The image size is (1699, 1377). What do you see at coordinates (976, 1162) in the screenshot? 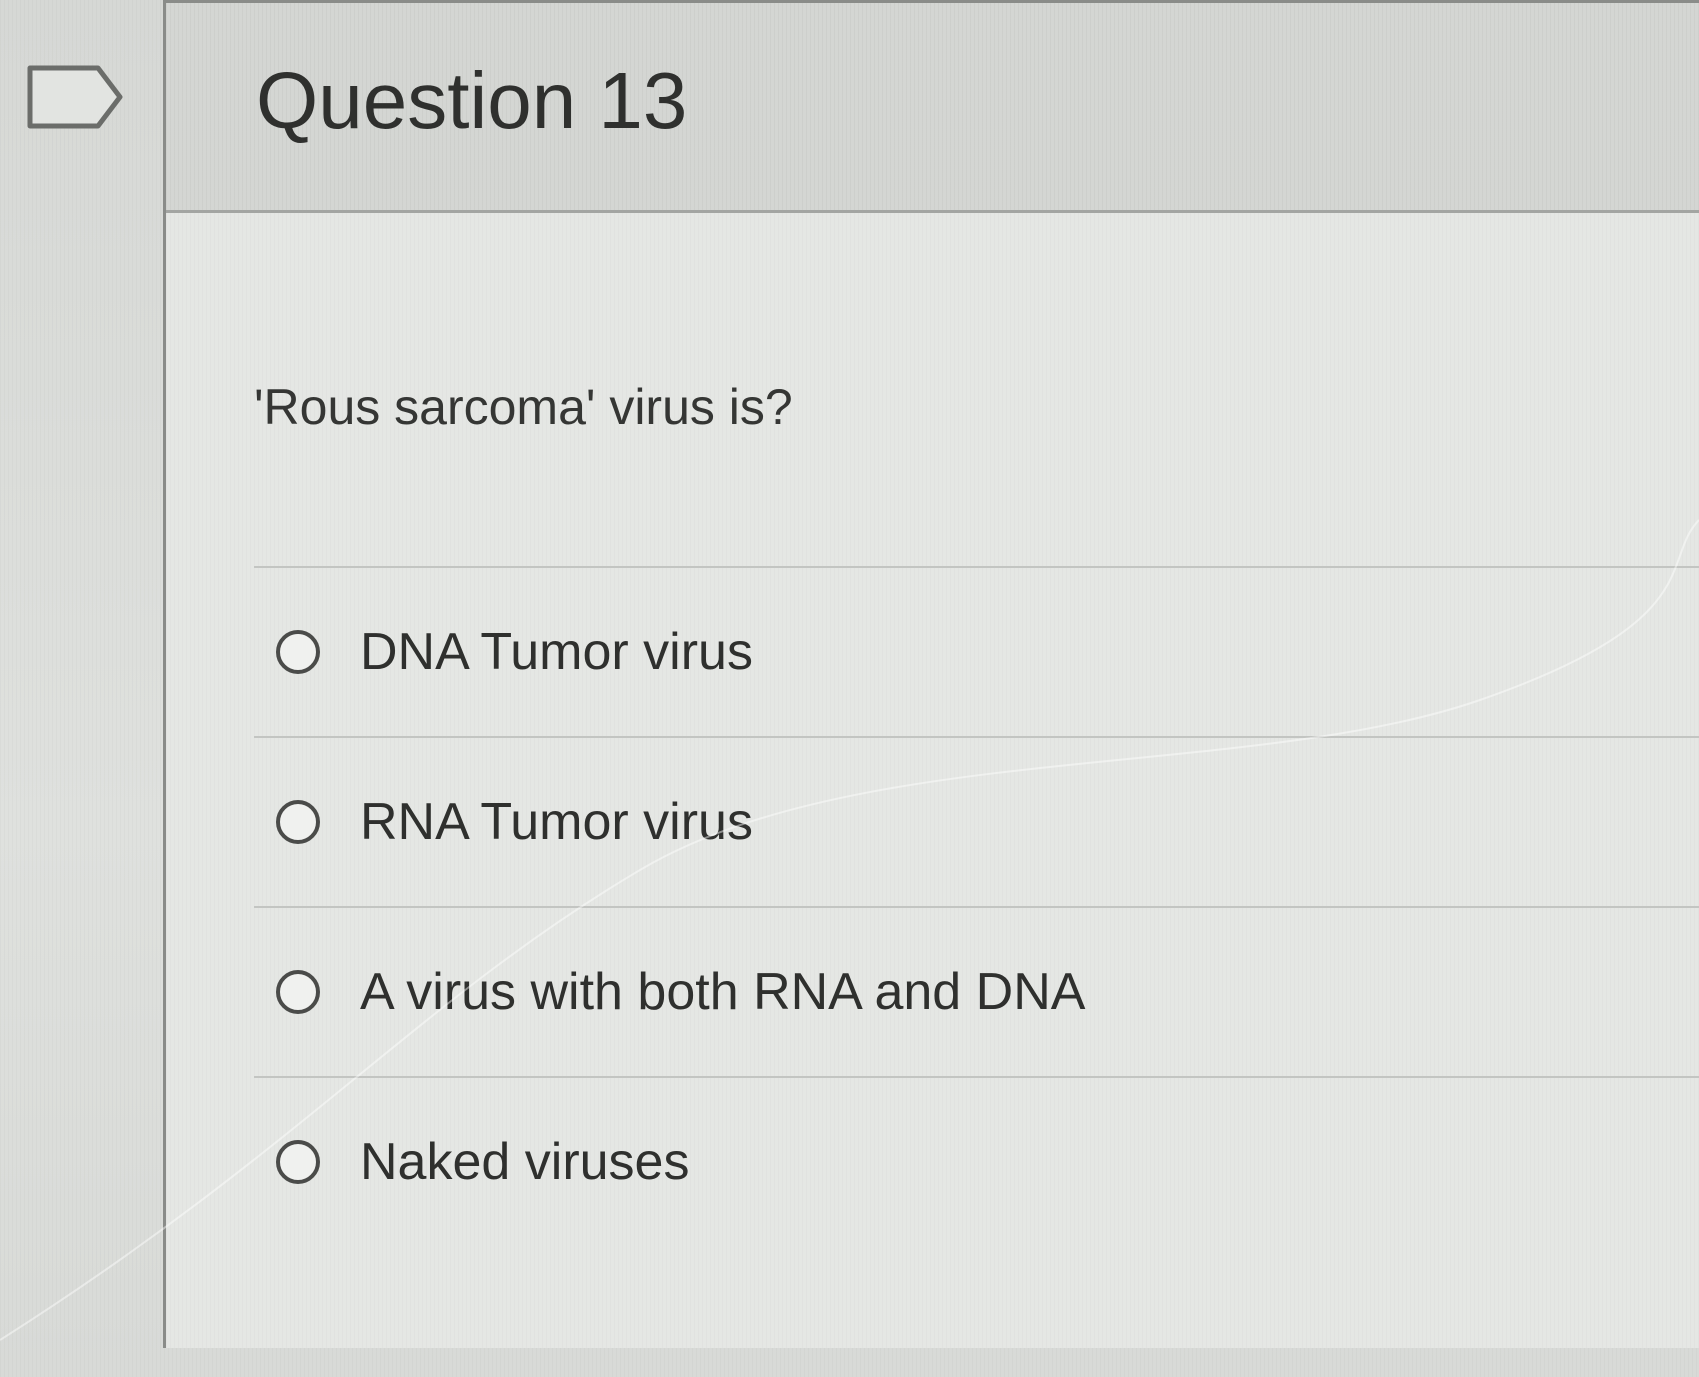
I see `answer-option-4: Naked viruses` at bounding box center [976, 1162].